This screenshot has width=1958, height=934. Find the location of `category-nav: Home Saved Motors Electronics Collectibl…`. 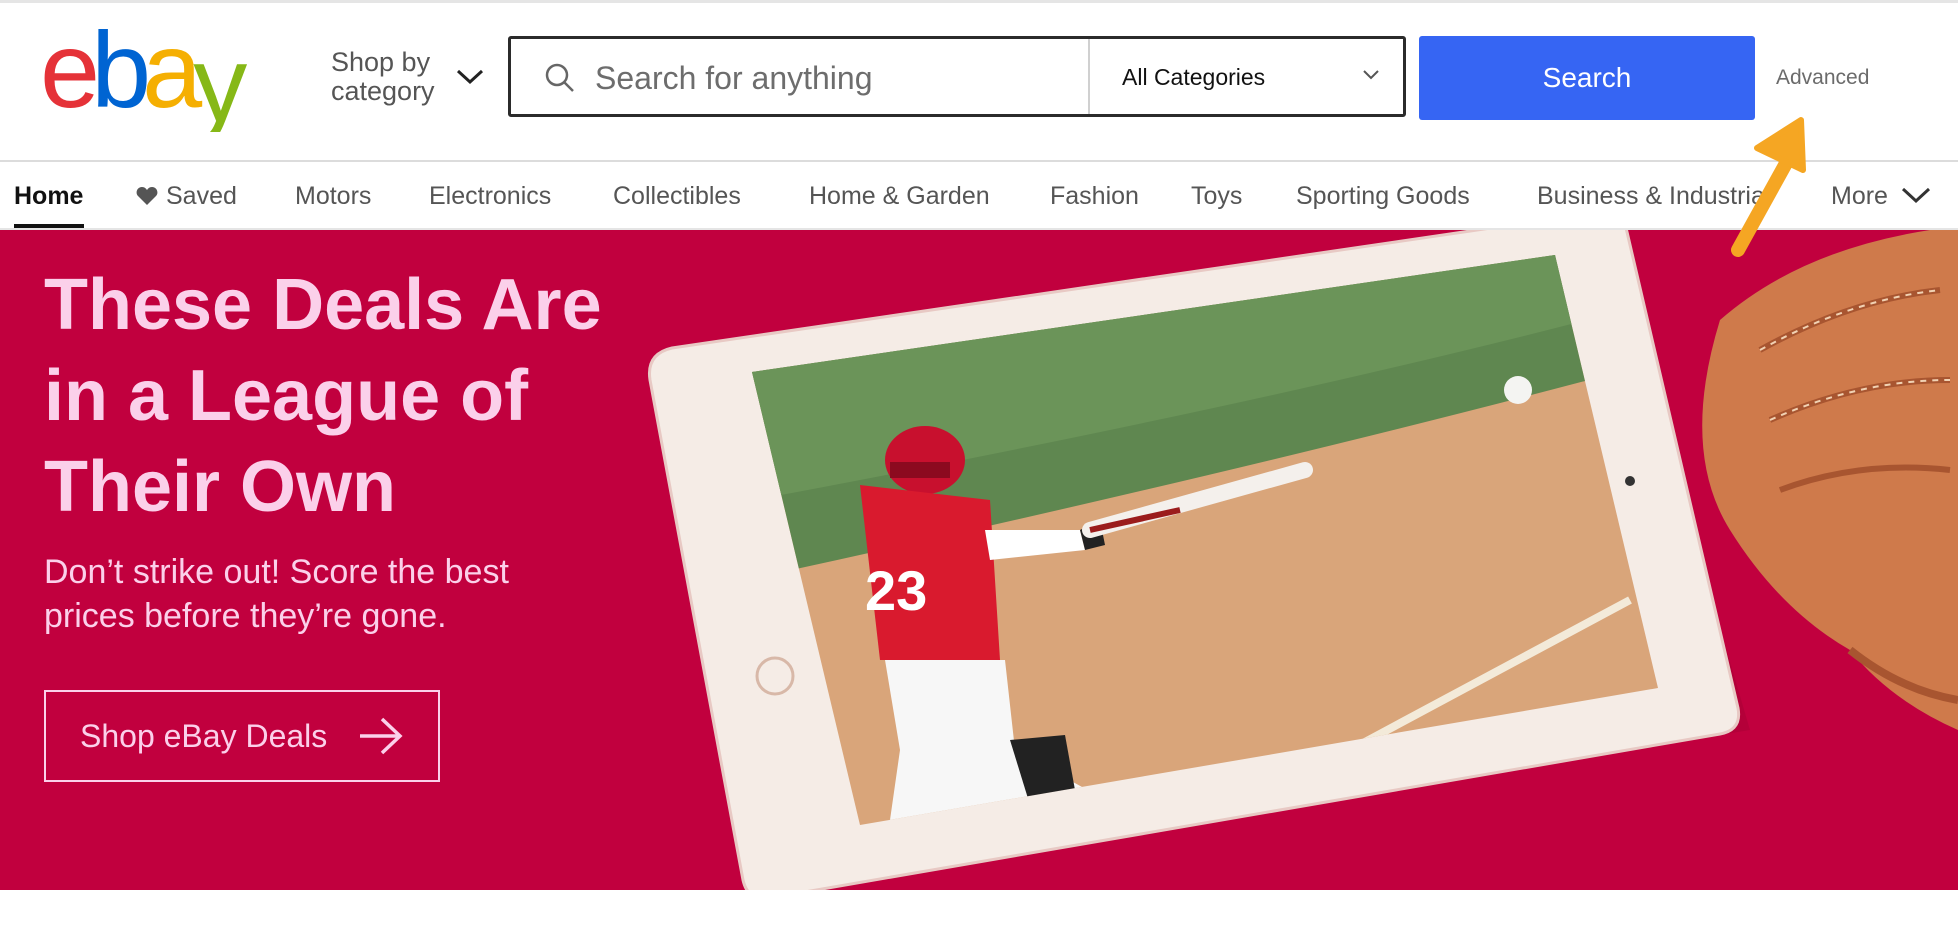

category-nav: Home Saved Motors Electronics Collectibl… is located at coordinates (979, 195).